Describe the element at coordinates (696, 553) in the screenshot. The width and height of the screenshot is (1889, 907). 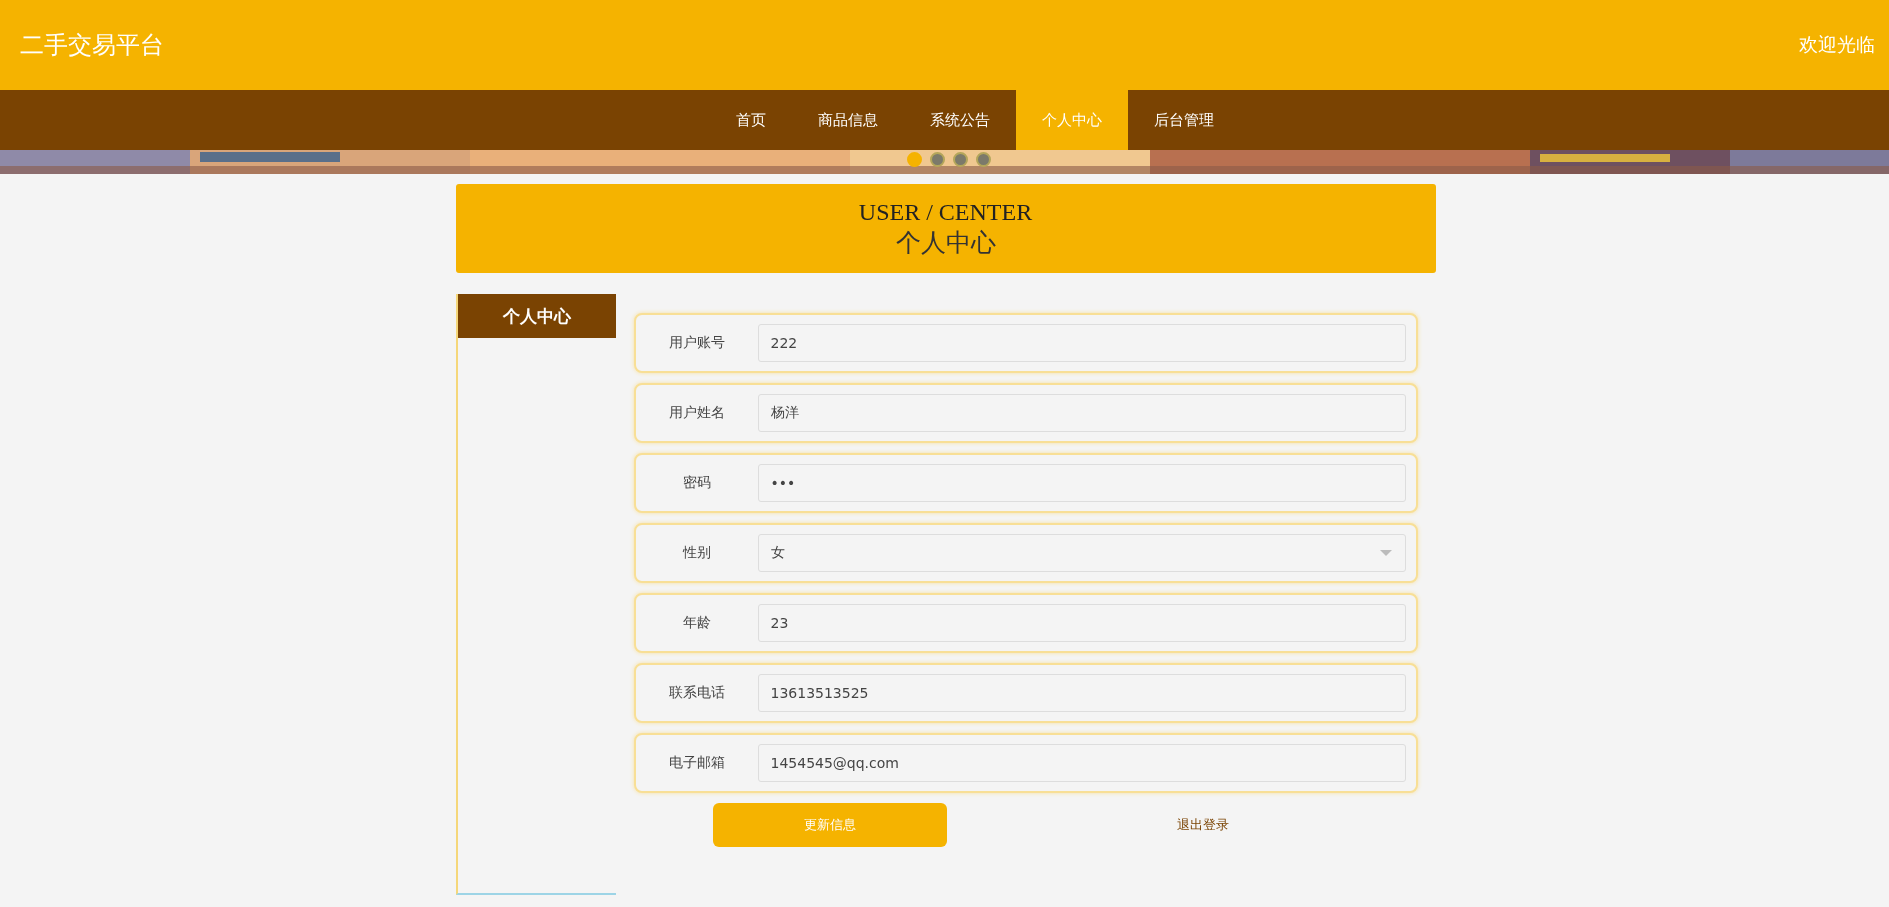
I see `field-label: 性别` at that location.